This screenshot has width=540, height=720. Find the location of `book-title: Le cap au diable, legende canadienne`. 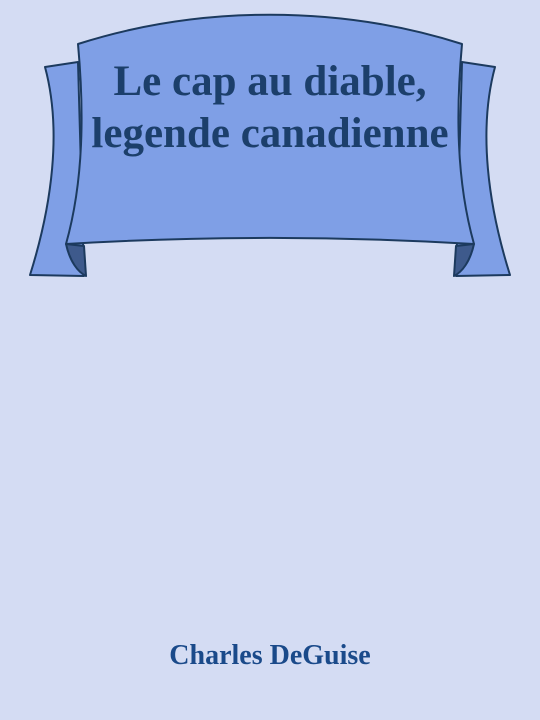

book-title: Le cap au diable, legende canadienne is located at coordinates (270, 107).